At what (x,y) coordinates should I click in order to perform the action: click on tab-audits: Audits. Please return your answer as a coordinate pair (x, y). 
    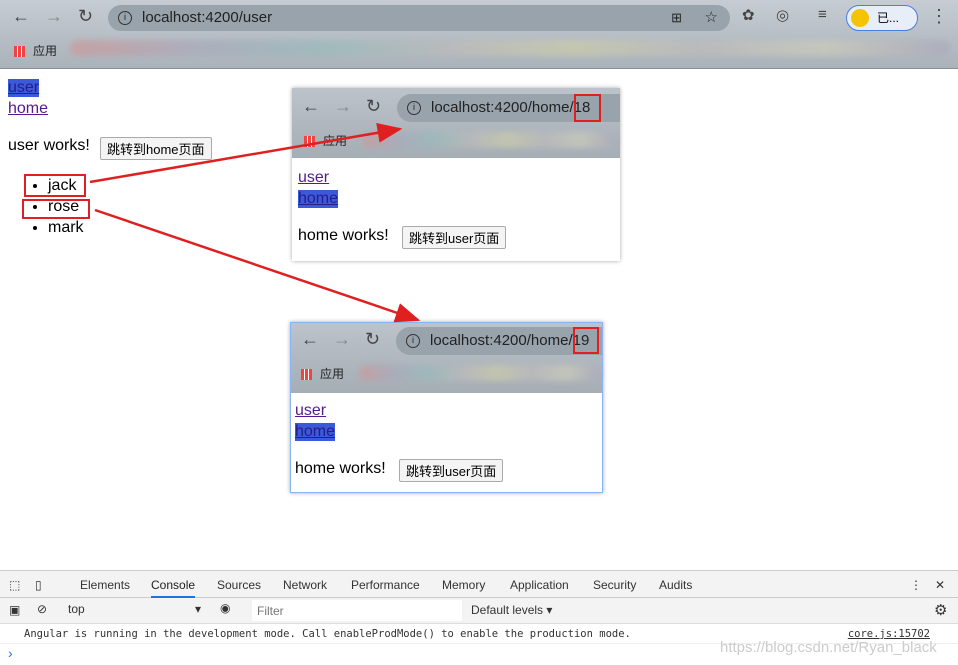
    Looking at the image, I should click on (675, 585).